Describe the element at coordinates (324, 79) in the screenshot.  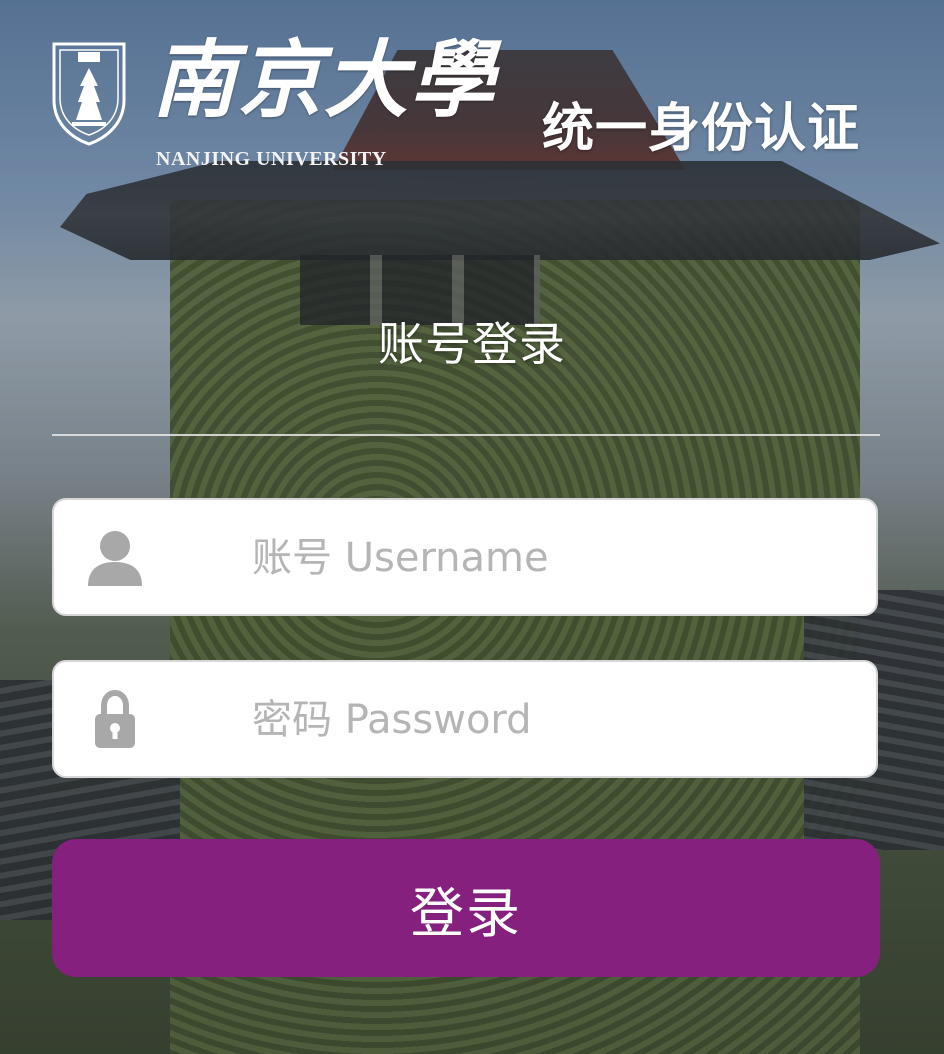
I see `brand-chinese-name: 南京大學` at that location.